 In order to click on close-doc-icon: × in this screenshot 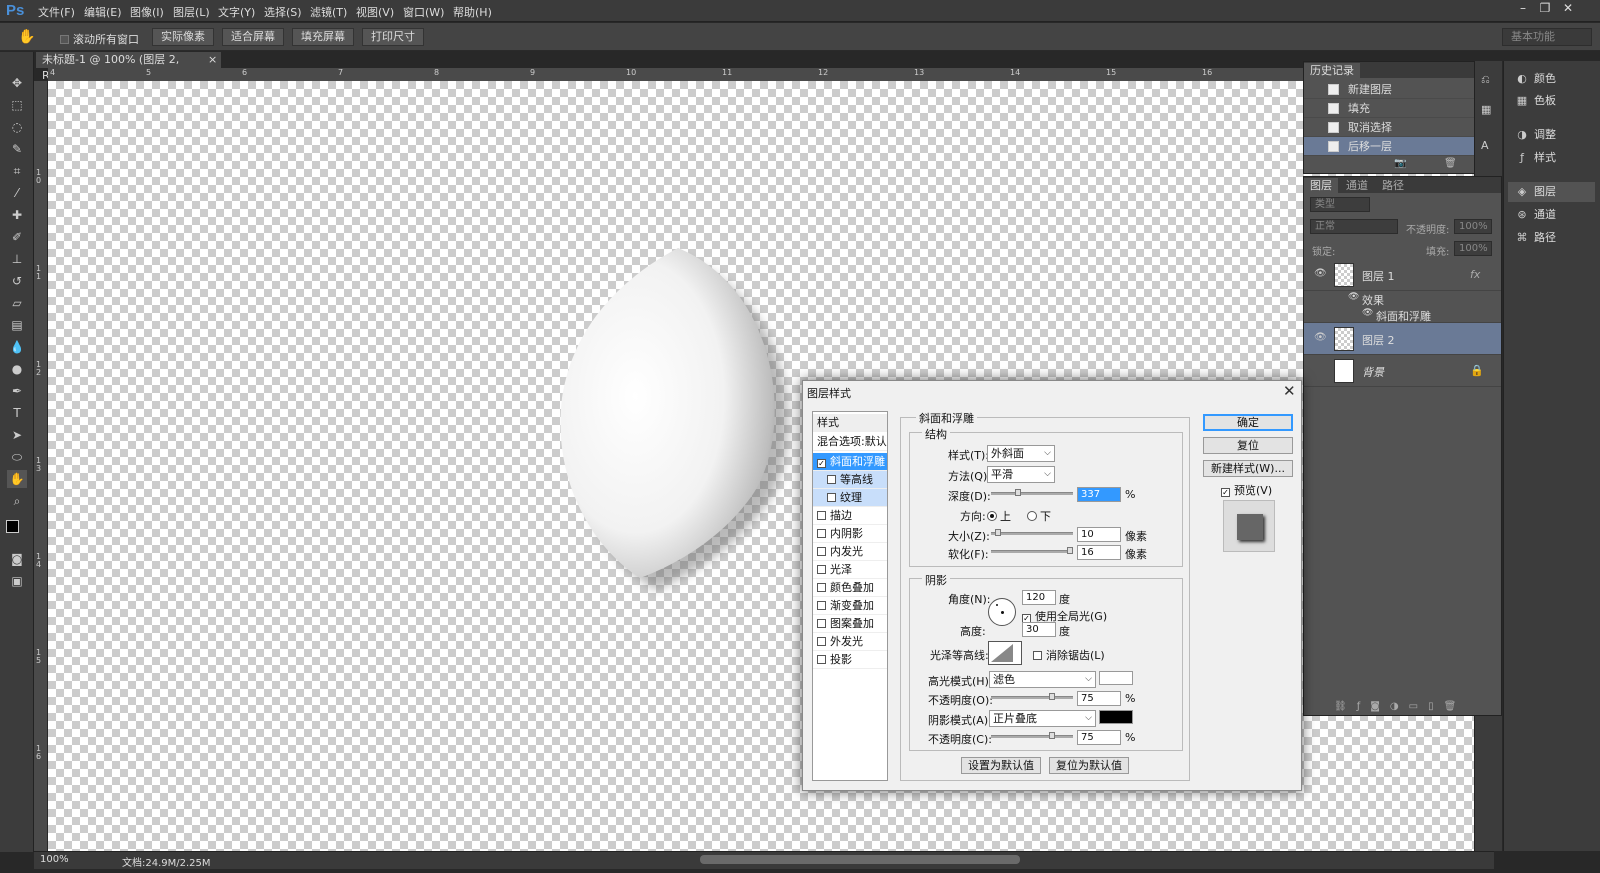, I will do `click(212, 60)`.